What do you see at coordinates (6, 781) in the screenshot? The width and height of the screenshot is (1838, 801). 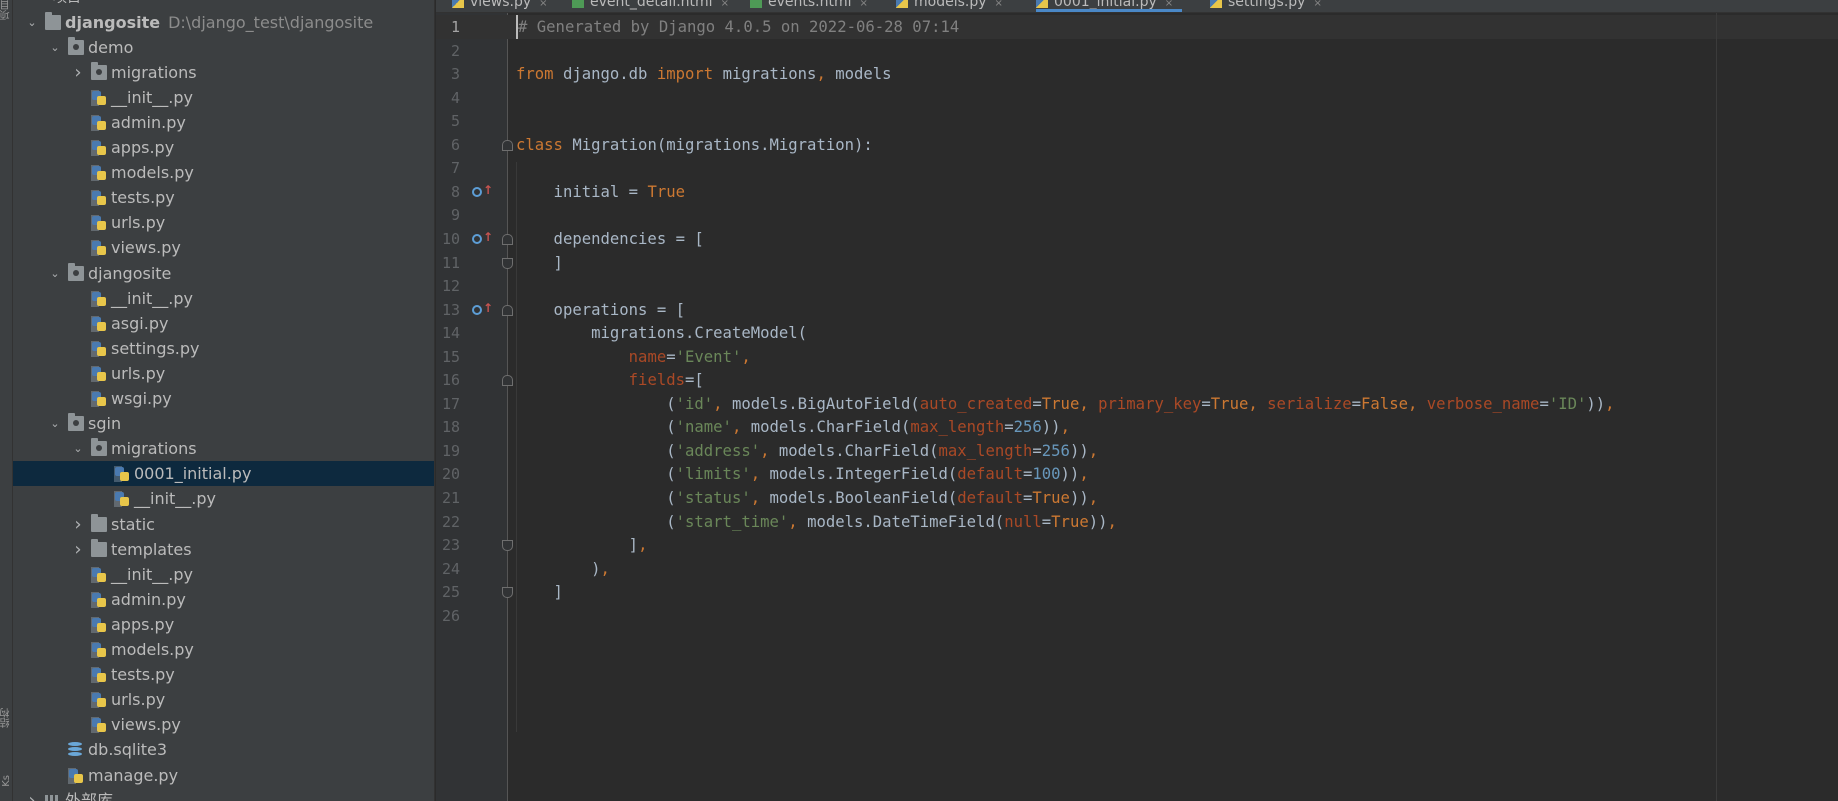 I see `bookmarks-tool-label: Ks` at bounding box center [6, 781].